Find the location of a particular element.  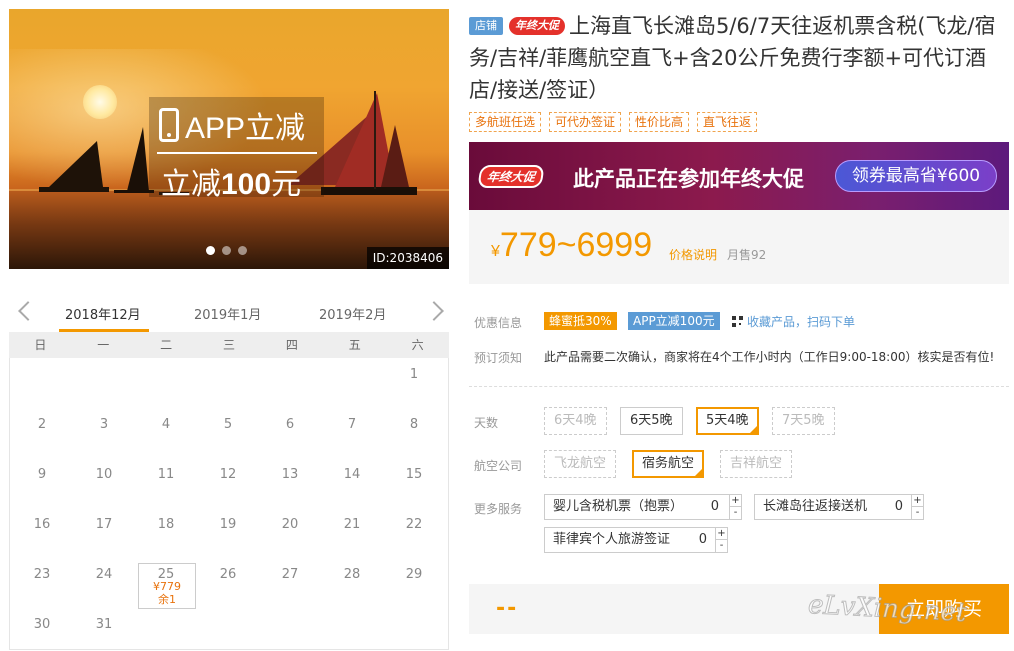

calendar-day: 1 is located at coordinates (414, 374).